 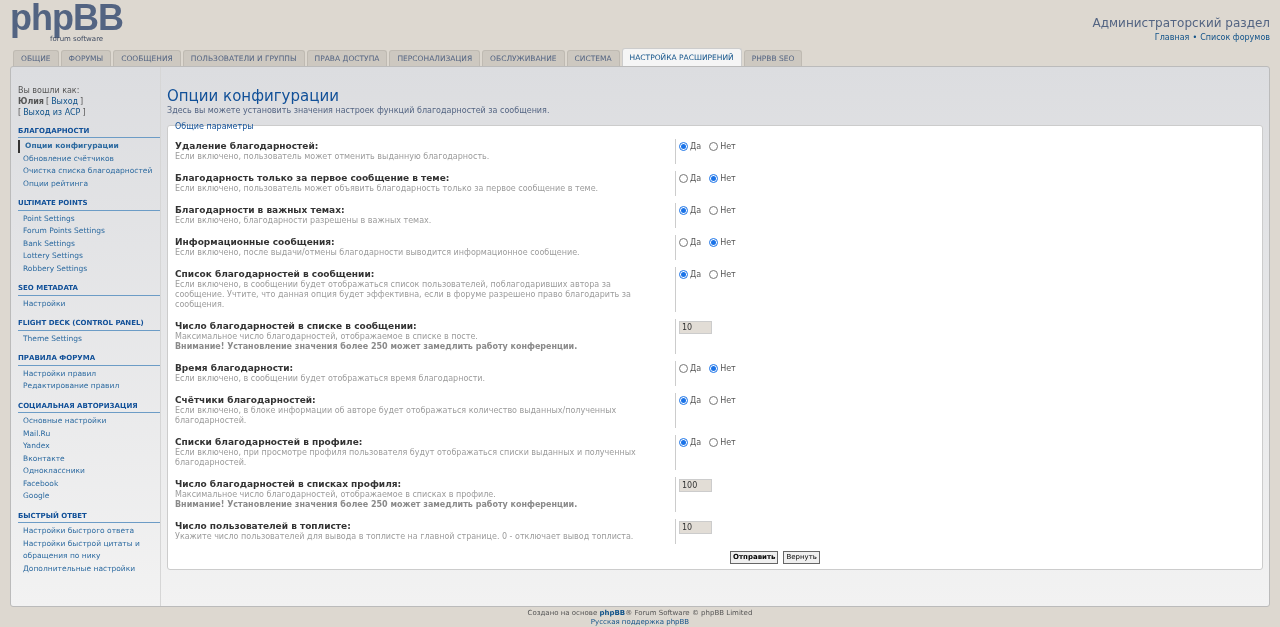 What do you see at coordinates (405, 536) in the screenshot?
I see `setting-description: Укажите число пользователей для вывода в топлисте на главной странице. 0 - отключает вывод топлиста.` at bounding box center [405, 536].